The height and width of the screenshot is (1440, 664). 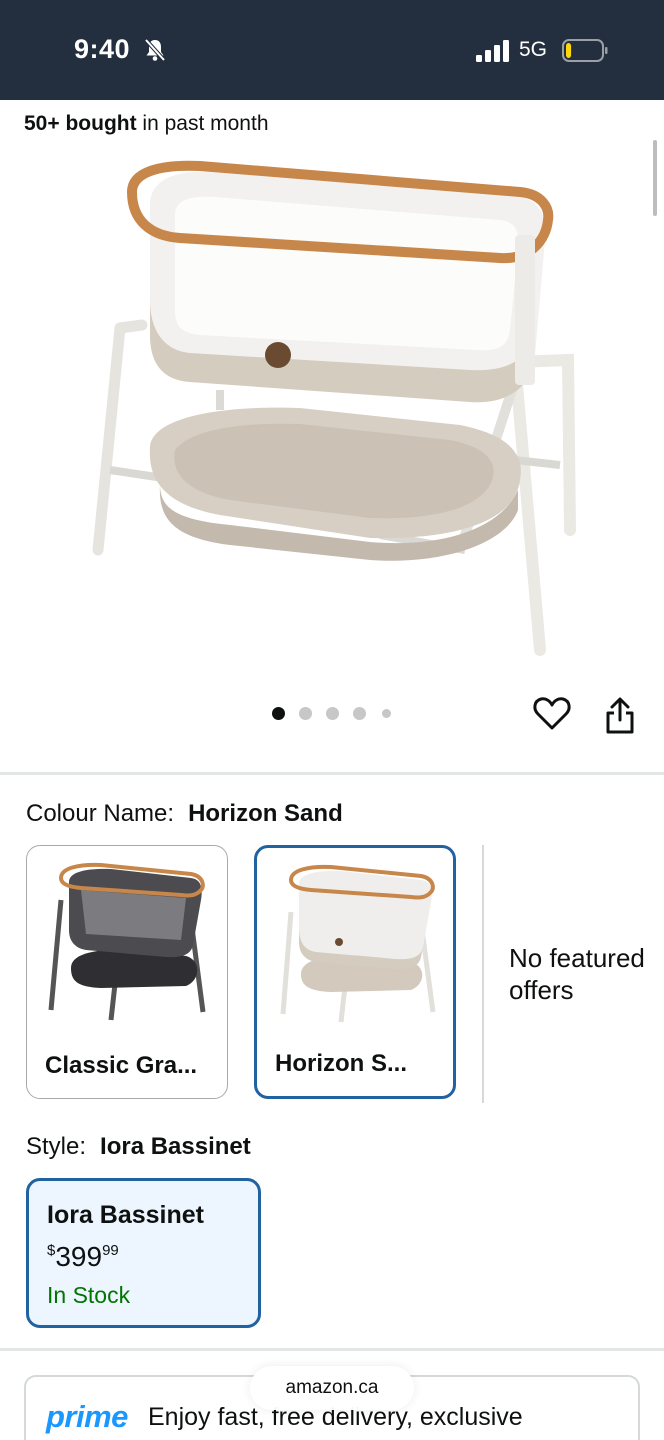 What do you see at coordinates (110, 1250) in the screenshot?
I see `price-fraction: 99` at bounding box center [110, 1250].